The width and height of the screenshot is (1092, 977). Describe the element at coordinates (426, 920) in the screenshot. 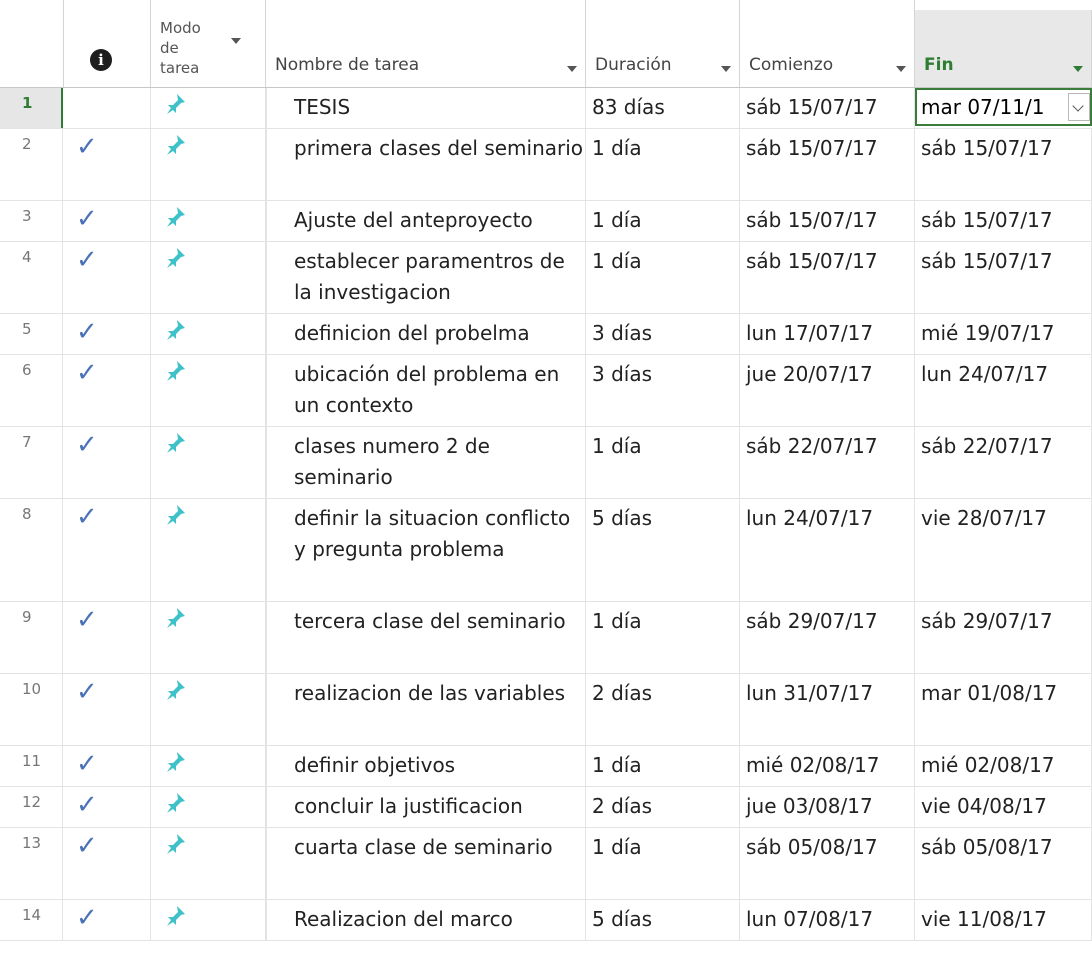

I see `task-name-cell: Realizacion del marco` at that location.